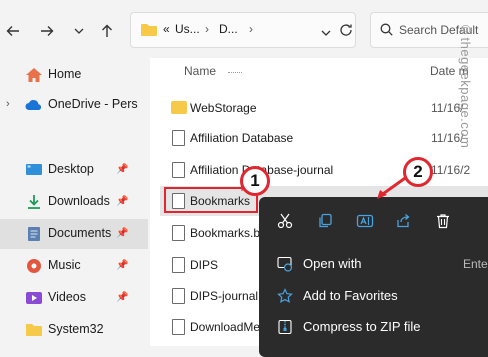  I want to click on documents-icon, so click(34, 234).